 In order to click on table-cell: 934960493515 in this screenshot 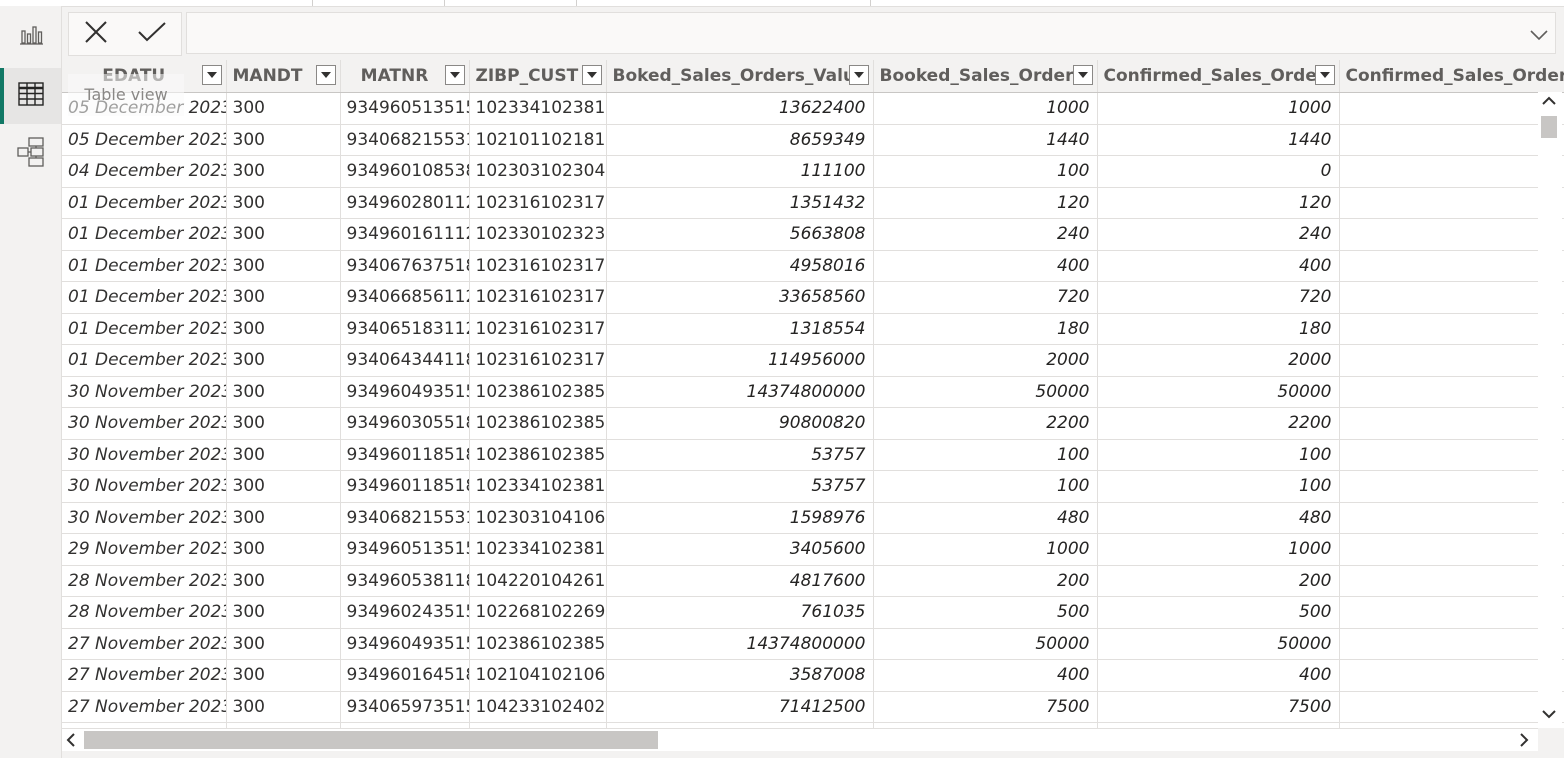, I will do `click(405, 644)`.